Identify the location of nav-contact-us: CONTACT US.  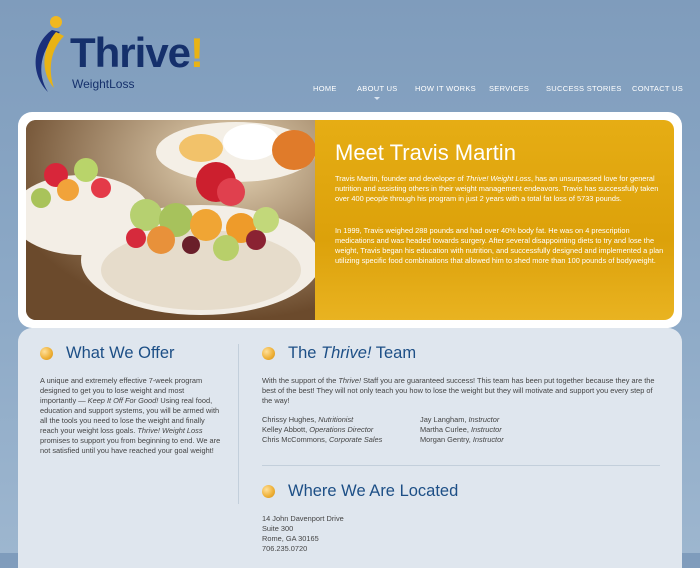
(657, 88).